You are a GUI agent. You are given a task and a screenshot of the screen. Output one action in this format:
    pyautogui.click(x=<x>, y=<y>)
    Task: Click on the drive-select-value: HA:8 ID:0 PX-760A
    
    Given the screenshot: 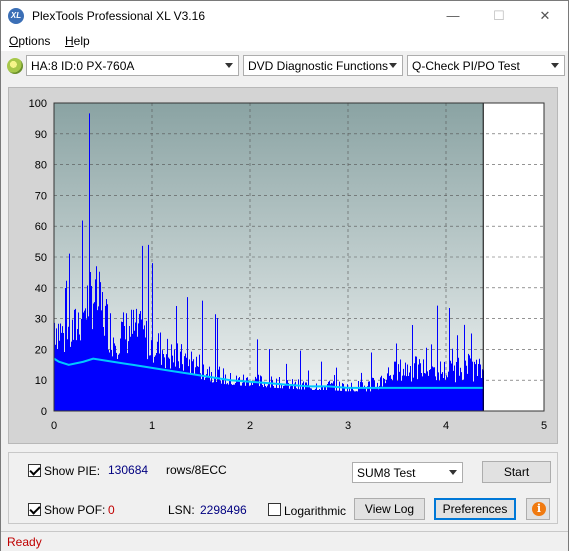 What is the action you would take?
    pyautogui.click(x=83, y=66)
    